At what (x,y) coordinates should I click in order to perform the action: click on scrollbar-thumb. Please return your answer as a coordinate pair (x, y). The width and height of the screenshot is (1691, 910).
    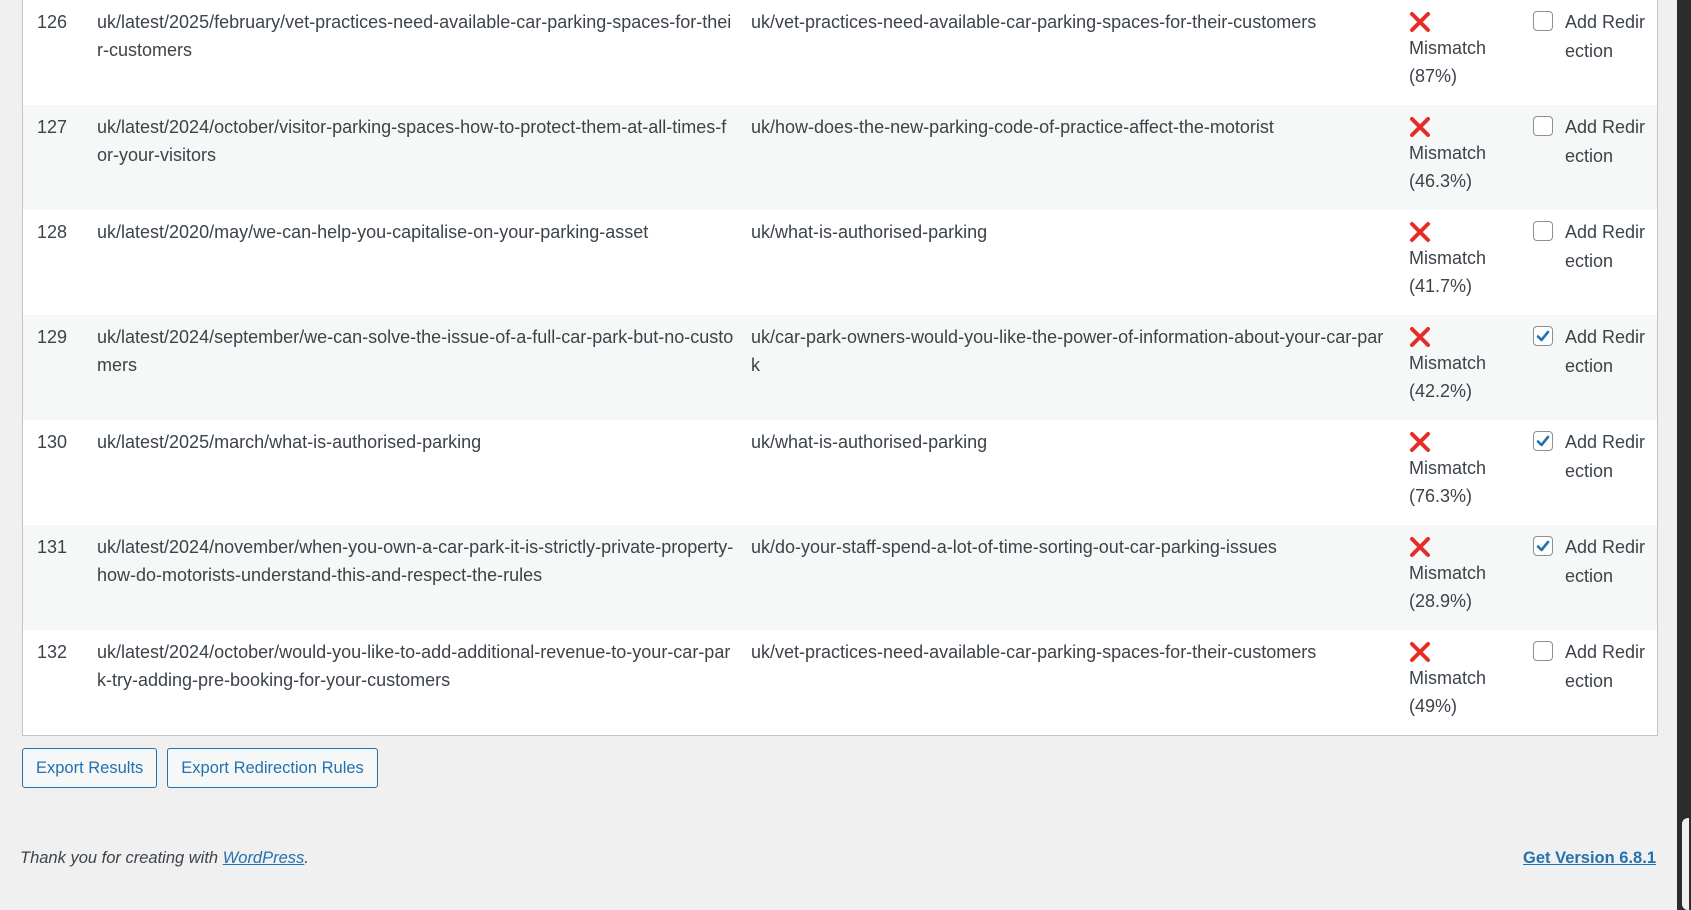
    Looking at the image, I should click on (1685, 864).